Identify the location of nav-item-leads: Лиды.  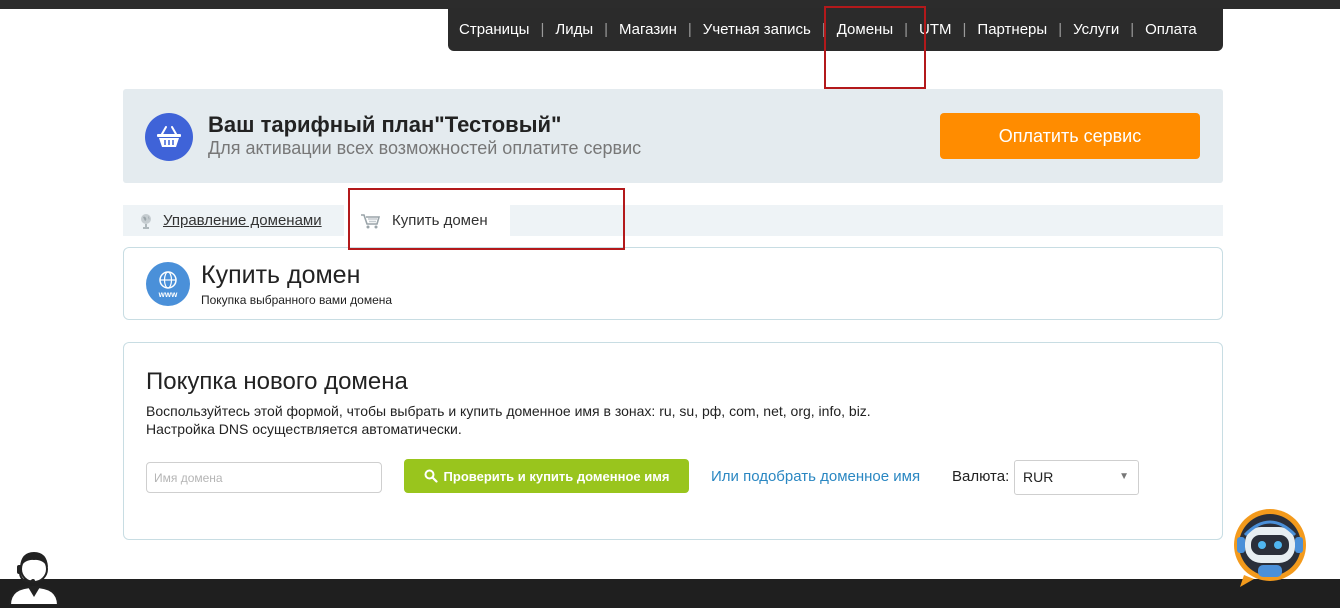
(574, 29).